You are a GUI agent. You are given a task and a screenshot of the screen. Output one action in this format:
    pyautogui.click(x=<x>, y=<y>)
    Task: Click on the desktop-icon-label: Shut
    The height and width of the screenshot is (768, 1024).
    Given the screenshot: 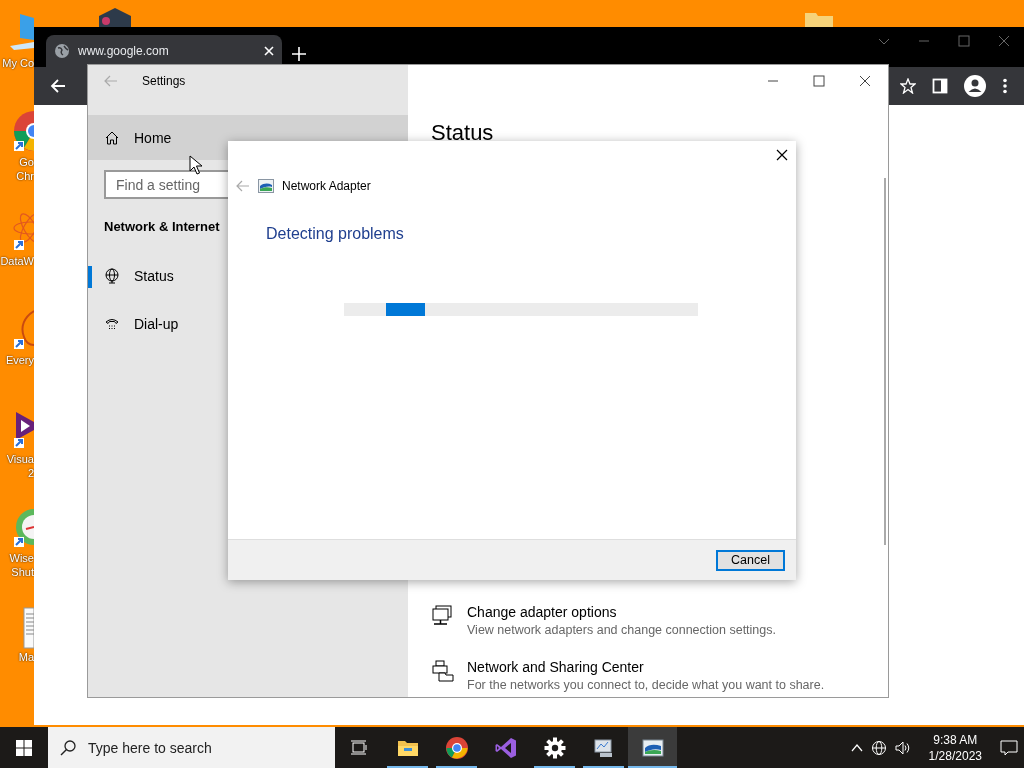 What is the action you would take?
    pyautogui.click(x=22, y=572)
    